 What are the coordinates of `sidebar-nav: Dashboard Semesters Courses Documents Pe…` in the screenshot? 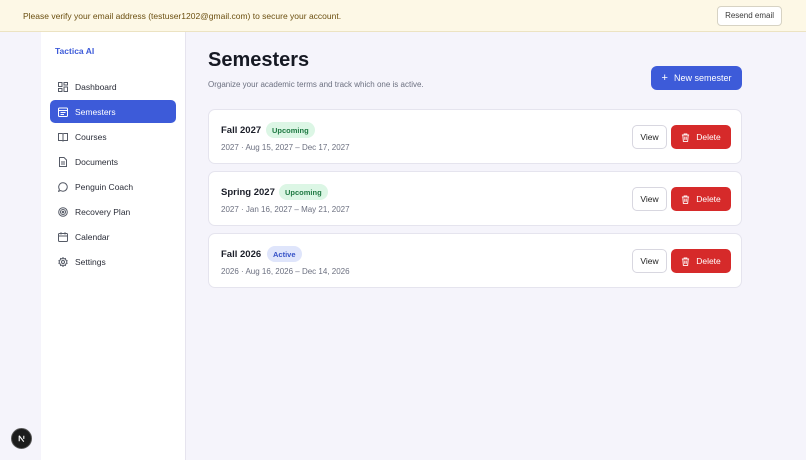 It's located at (113, 175).